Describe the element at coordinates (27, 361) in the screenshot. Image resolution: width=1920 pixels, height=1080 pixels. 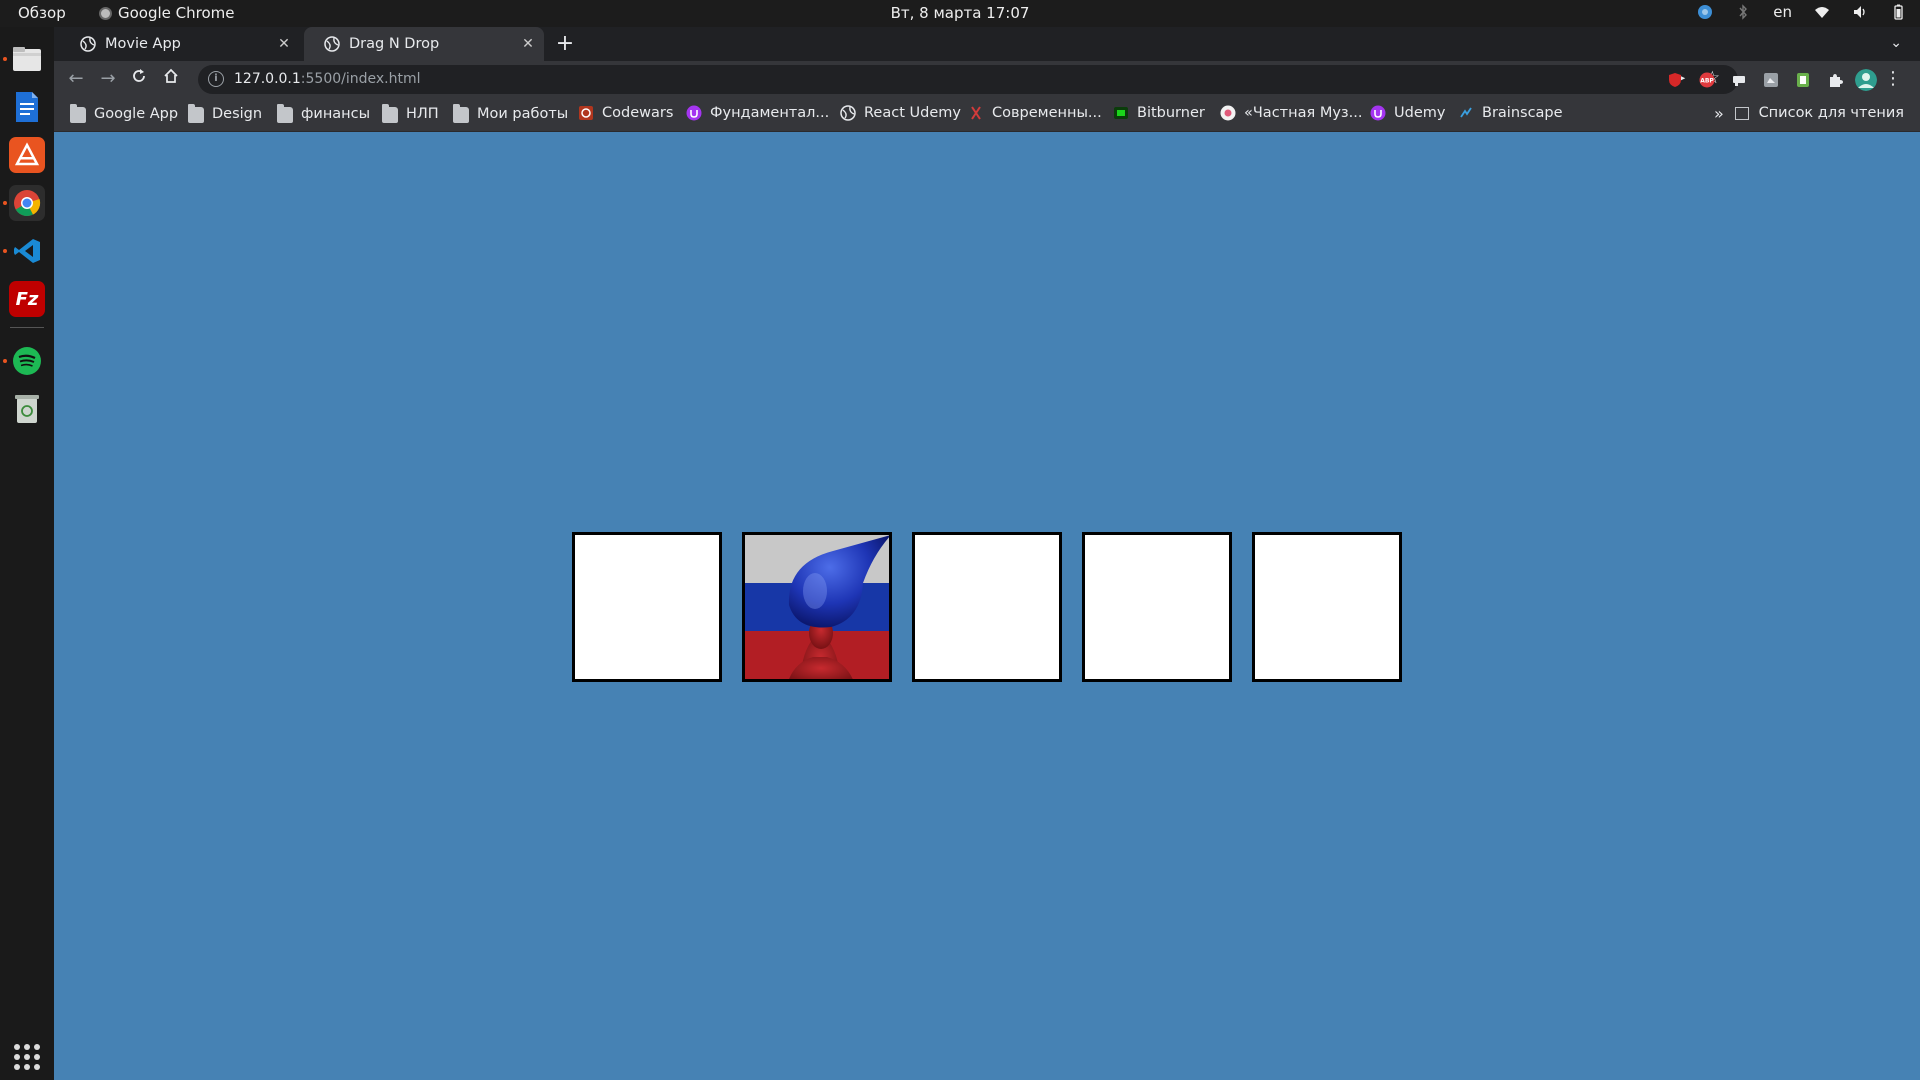
I see `spotify-app-icon` at that location.